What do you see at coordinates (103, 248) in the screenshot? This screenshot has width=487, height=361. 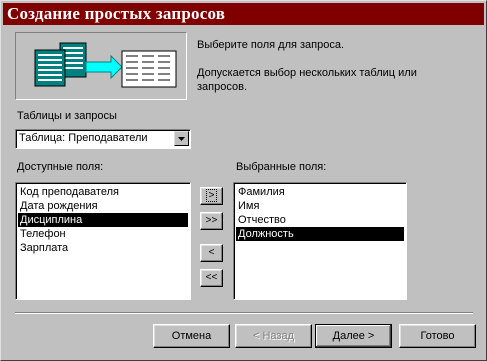 I see `list-item: Зарплата` at bounding box center [103, 248].